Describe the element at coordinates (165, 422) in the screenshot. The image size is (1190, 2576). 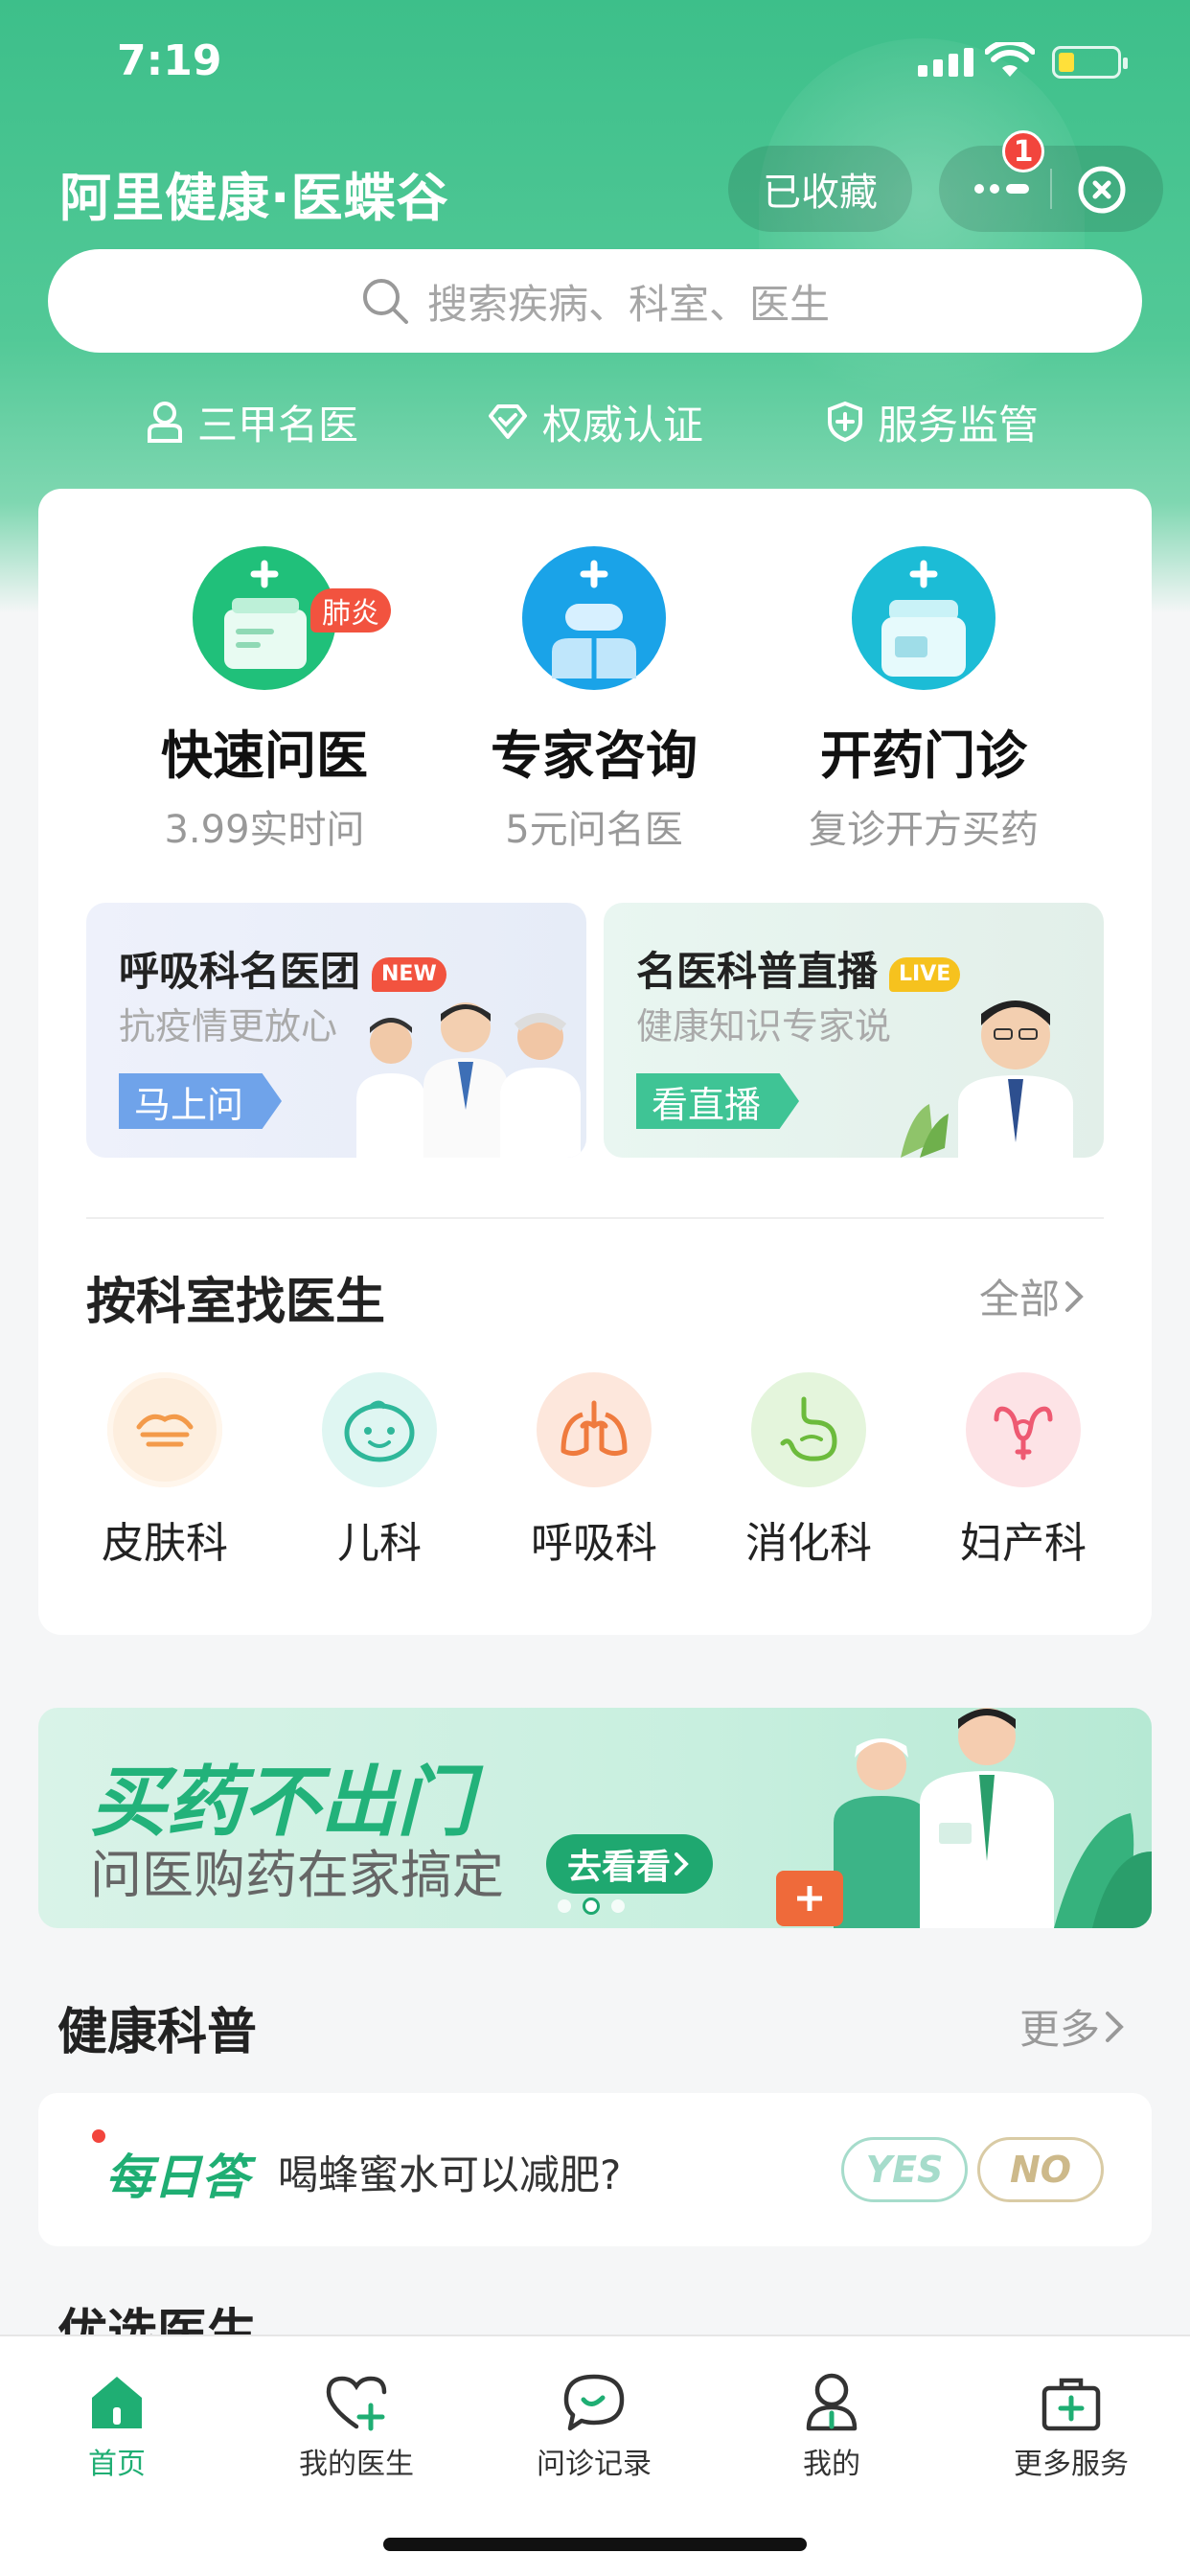
I see `doctor-badge-icon` at that location.